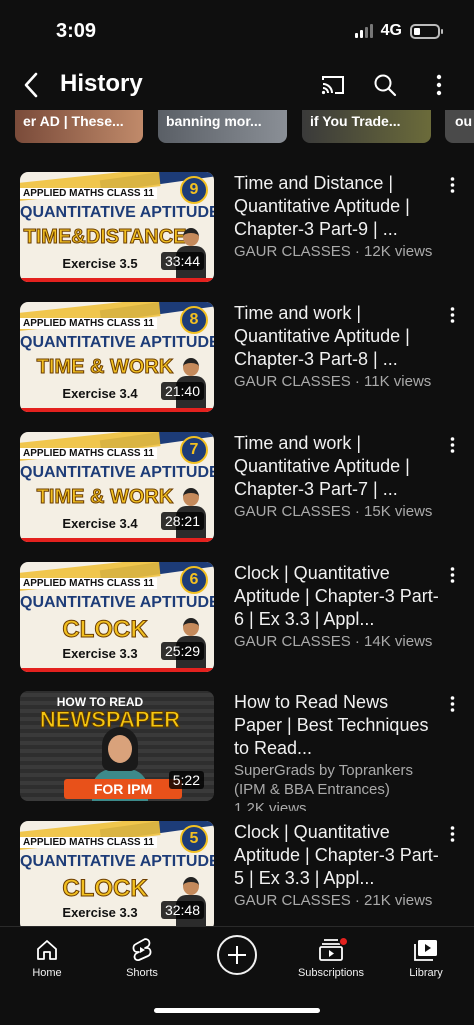 The height and width of the screenshot is (1025, 474). What do you see at coordinates (182, 391) in the screenshot?
I see `duration-badge: 21:40` at bounding box center [182, 391].